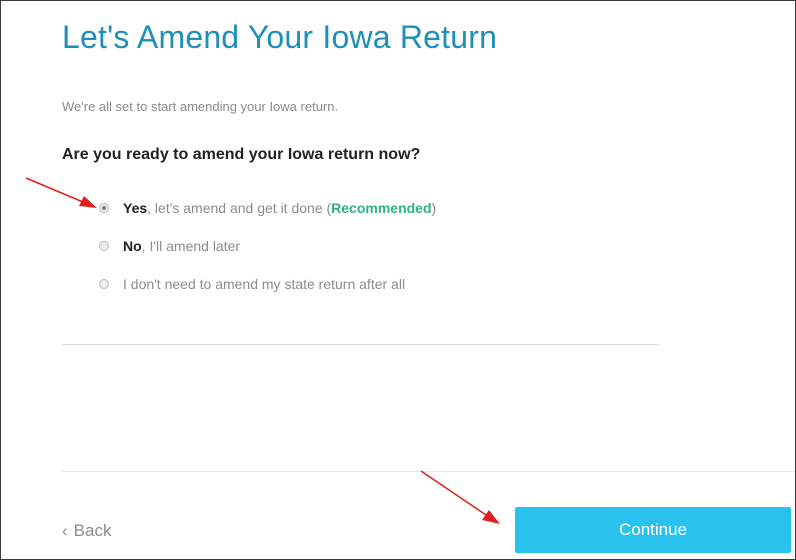 The image size is (796, 560). I want to click on content-divider, so click(360, 344).